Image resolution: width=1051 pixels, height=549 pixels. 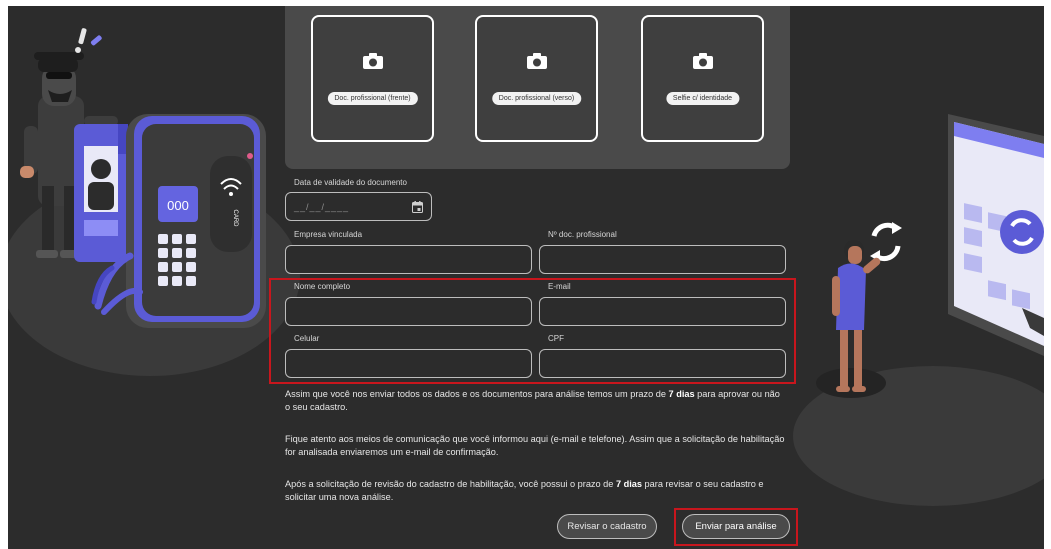 I want to click on date-placeholder: __/__/____, so click(x=322, y=207).